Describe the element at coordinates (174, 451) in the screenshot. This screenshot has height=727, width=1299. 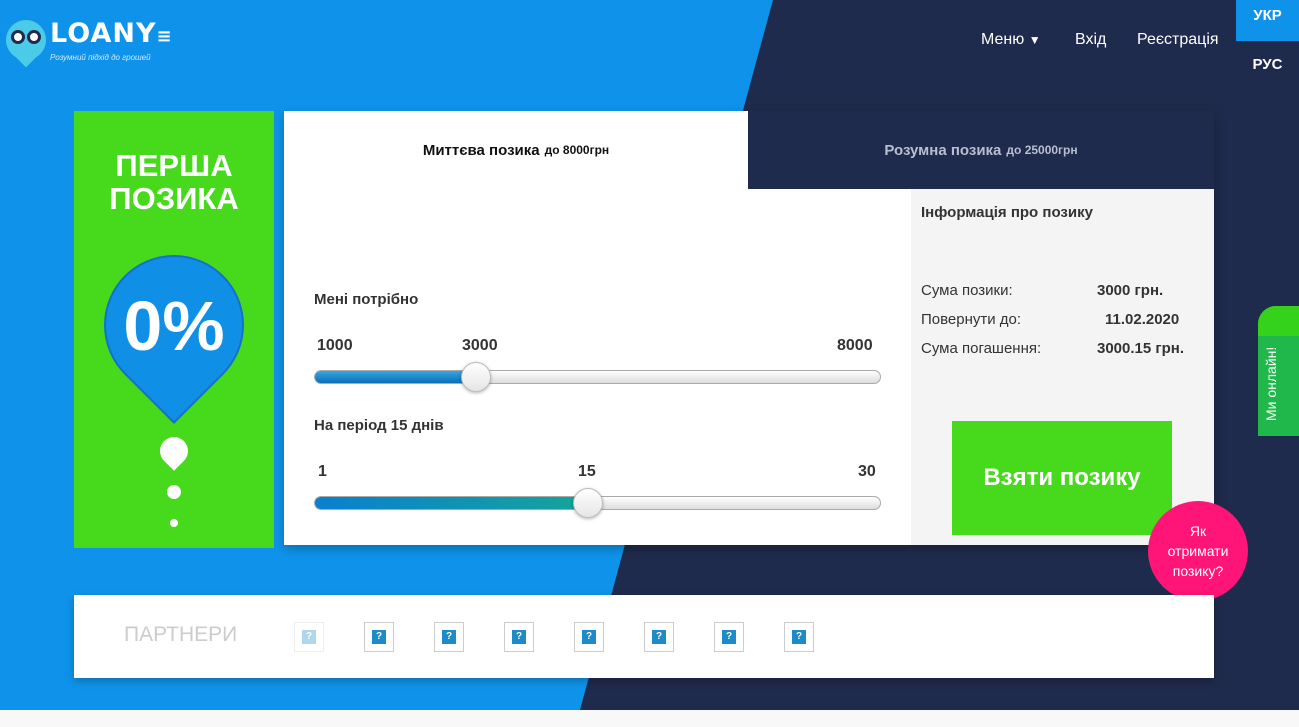
I see `small-pin-icon` at that location.